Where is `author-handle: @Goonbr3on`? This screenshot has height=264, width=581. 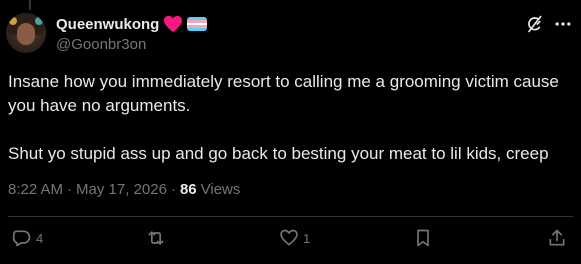
author-handle: @Goonbr3on is located at coordinates (101, 44).